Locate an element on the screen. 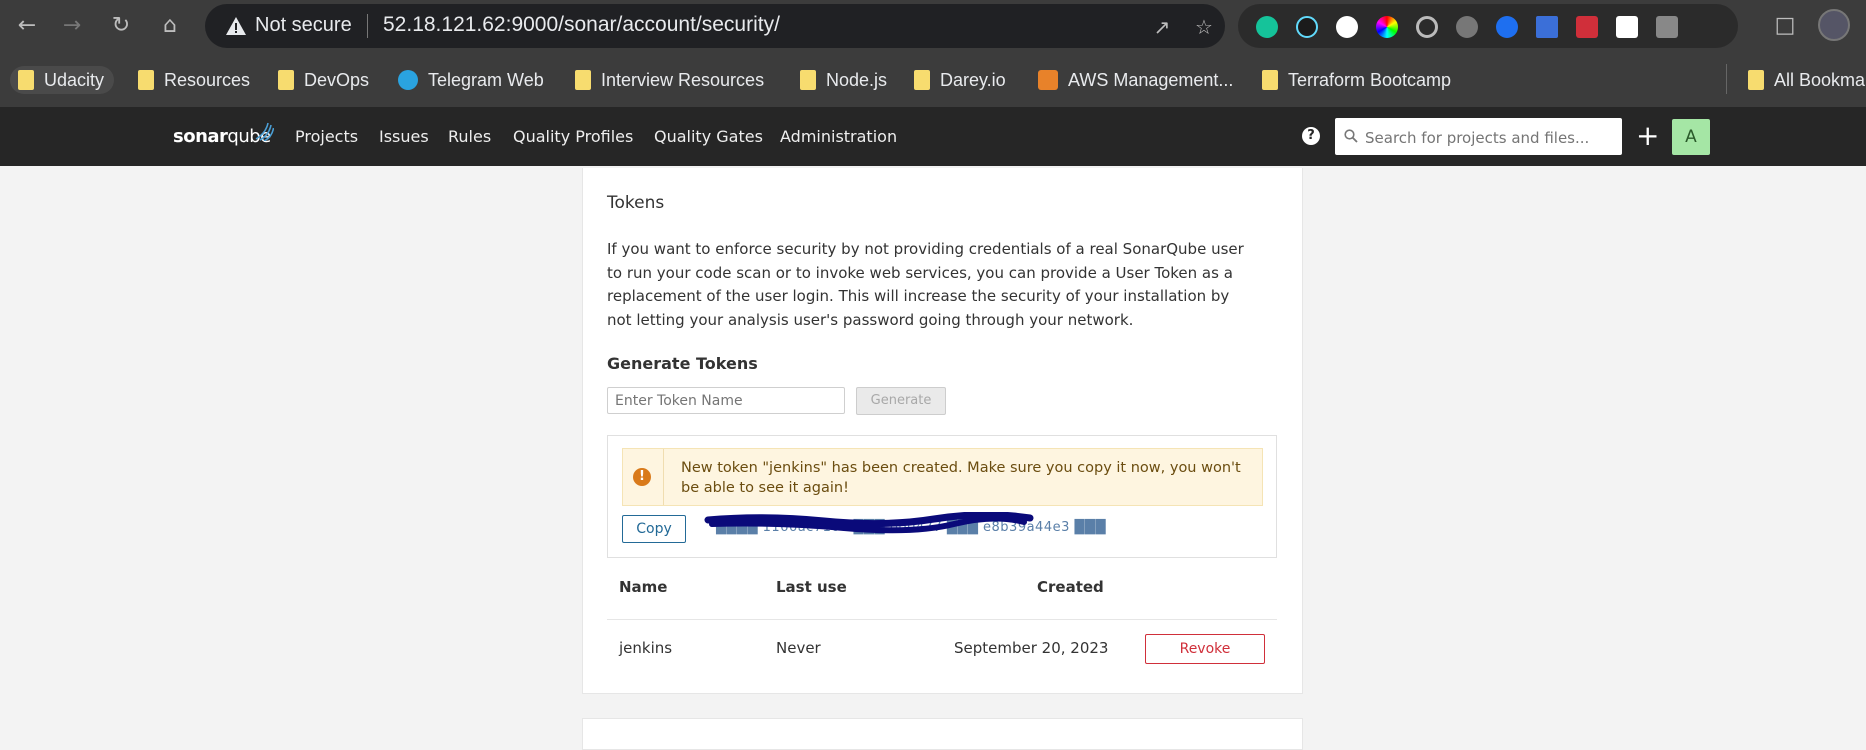 The height and width of the screenshot is (750, 1866). token-last-use-cell: Never is located at coordinates (798, 648).